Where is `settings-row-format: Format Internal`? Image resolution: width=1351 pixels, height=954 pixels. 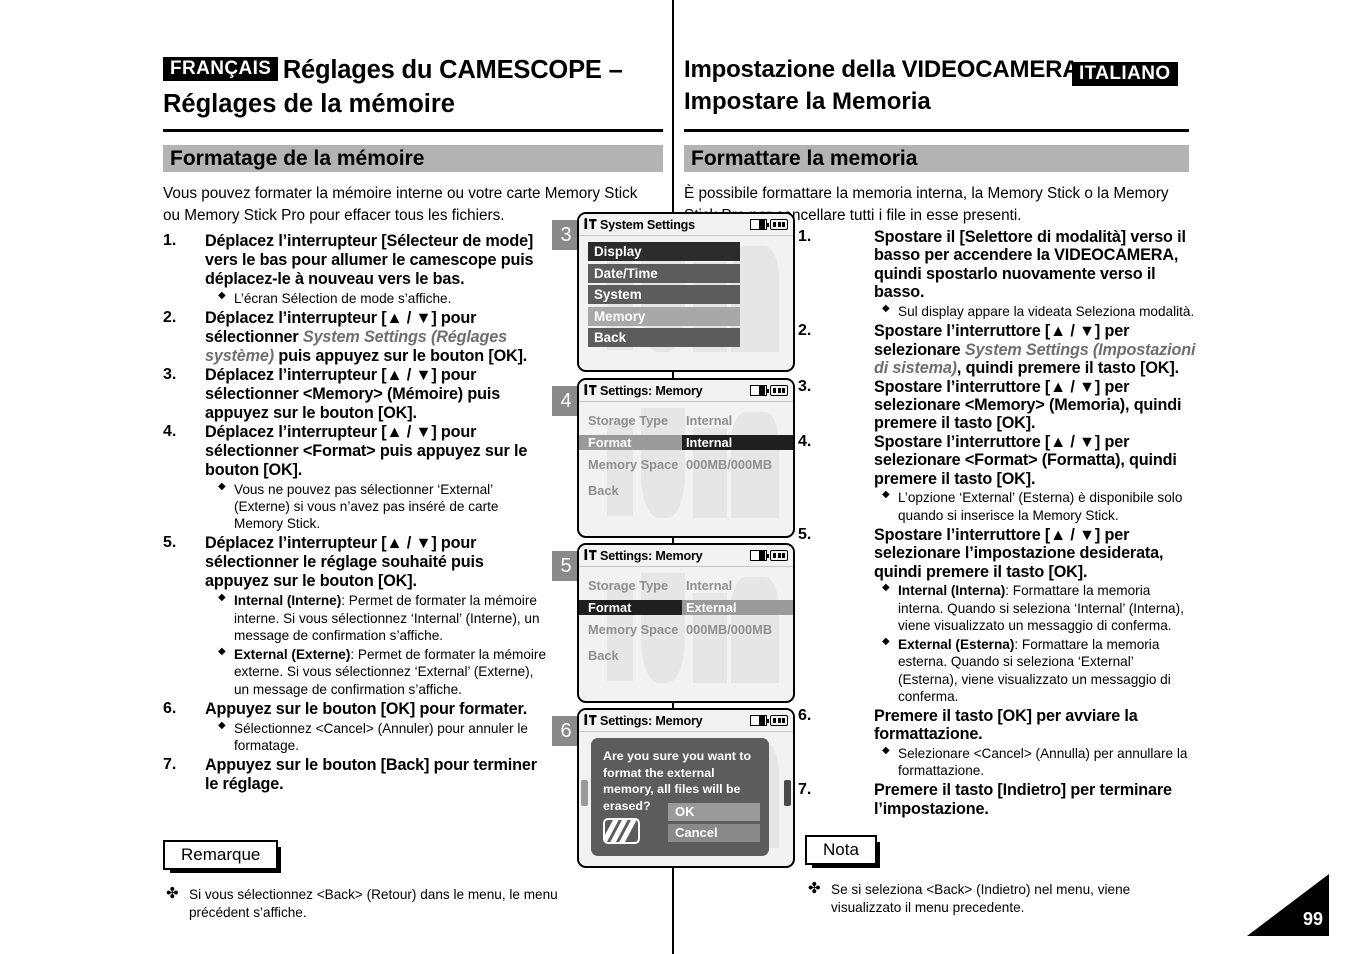 settings-row-format: Format Internal is located at coordinates (686, 442).